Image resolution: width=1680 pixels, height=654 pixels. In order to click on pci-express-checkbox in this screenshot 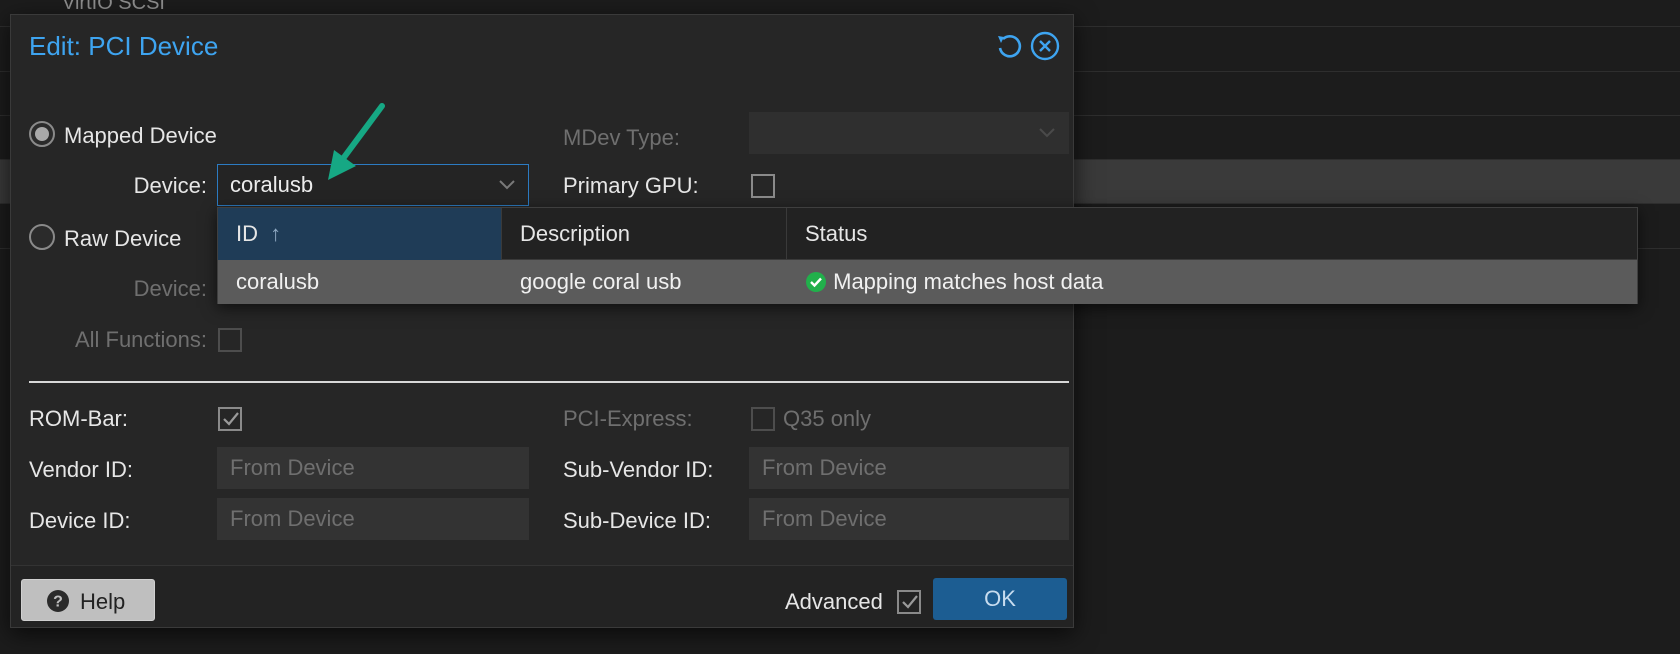, I will do `click(763, 419)`.